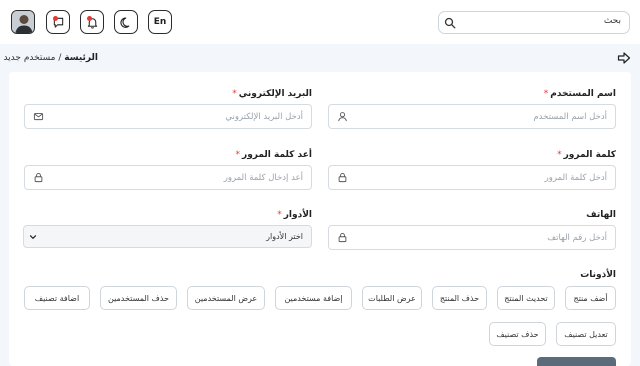 The image size is (640, 366). Describe the element at coordinates (58, 22) in the screenshot. I see `messages-button` at that location.